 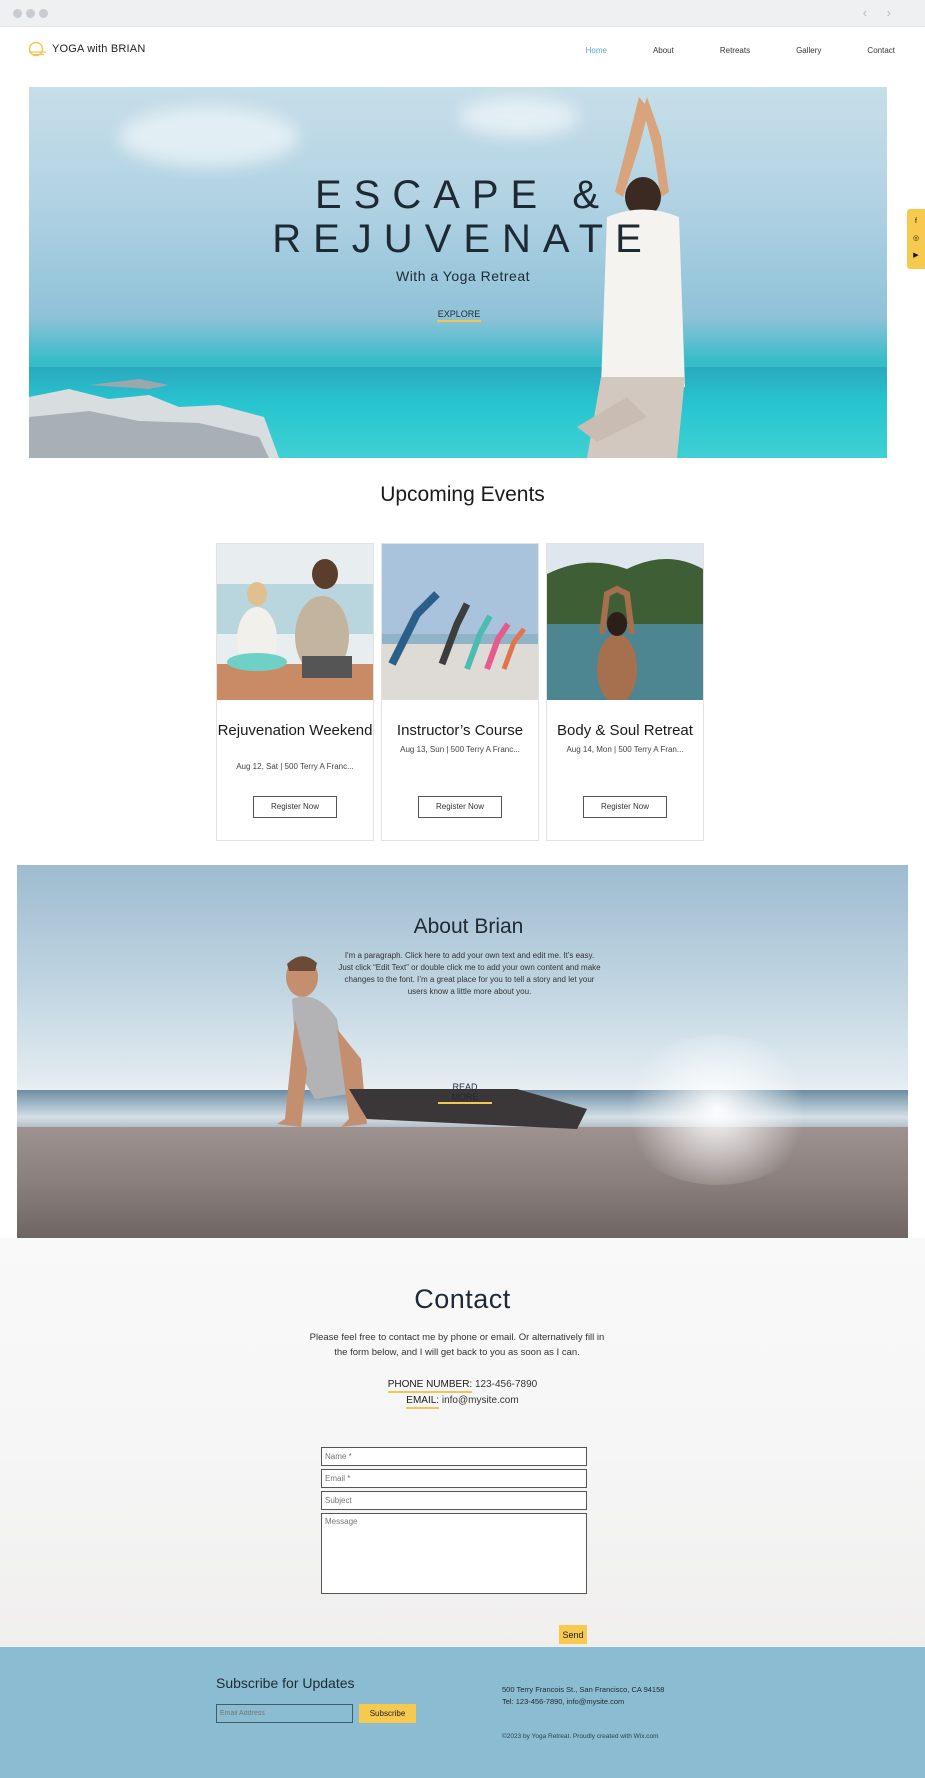 I want to click on contact-title: Contact, so click(x=462, y=1299).